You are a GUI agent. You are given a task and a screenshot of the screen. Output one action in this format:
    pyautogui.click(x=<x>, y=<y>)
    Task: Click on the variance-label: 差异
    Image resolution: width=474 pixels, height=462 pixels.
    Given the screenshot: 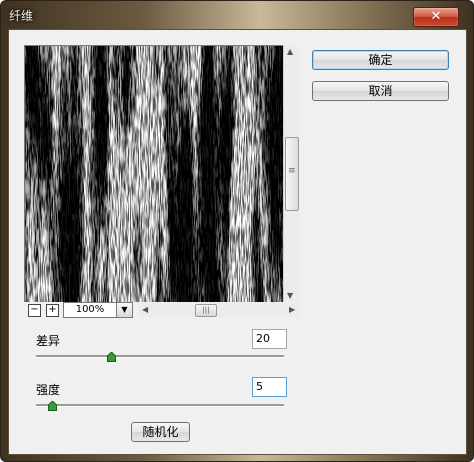 What is the action you would take?
    pyautogui.click(x=48, y=341)
    